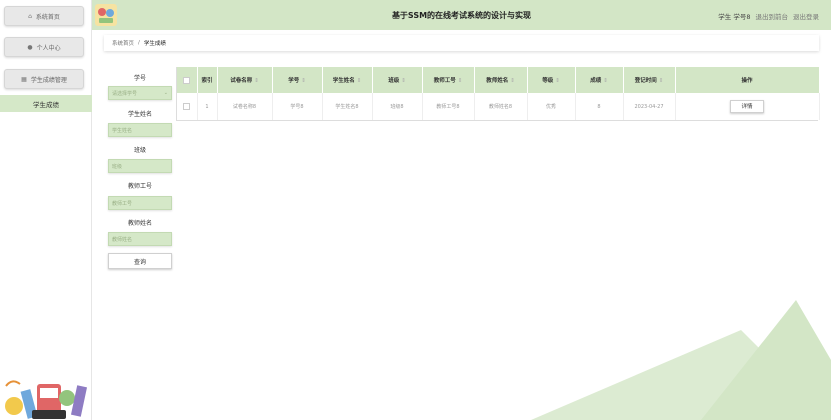 This screenshot has height=420, width=831. Describe the element at coordinates (599, 106) in the screenshot. I see `cell-score: 8` at that location.